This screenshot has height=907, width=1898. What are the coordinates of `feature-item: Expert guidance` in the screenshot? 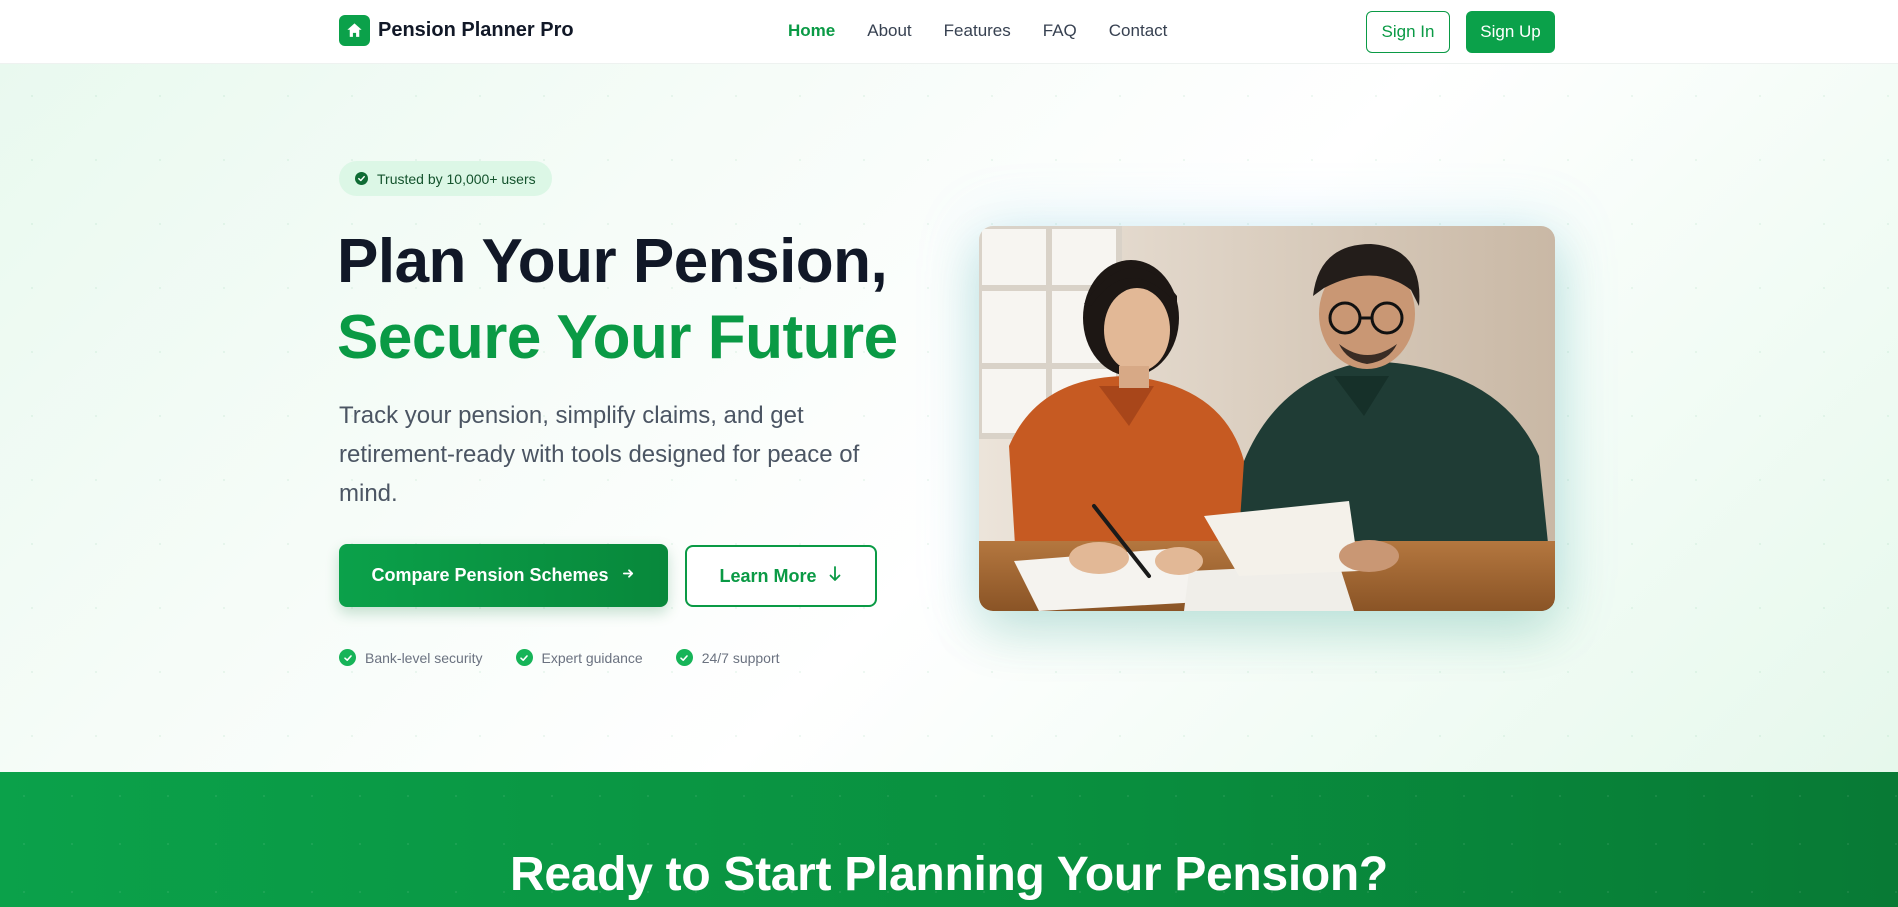 It's located at (579, 657).